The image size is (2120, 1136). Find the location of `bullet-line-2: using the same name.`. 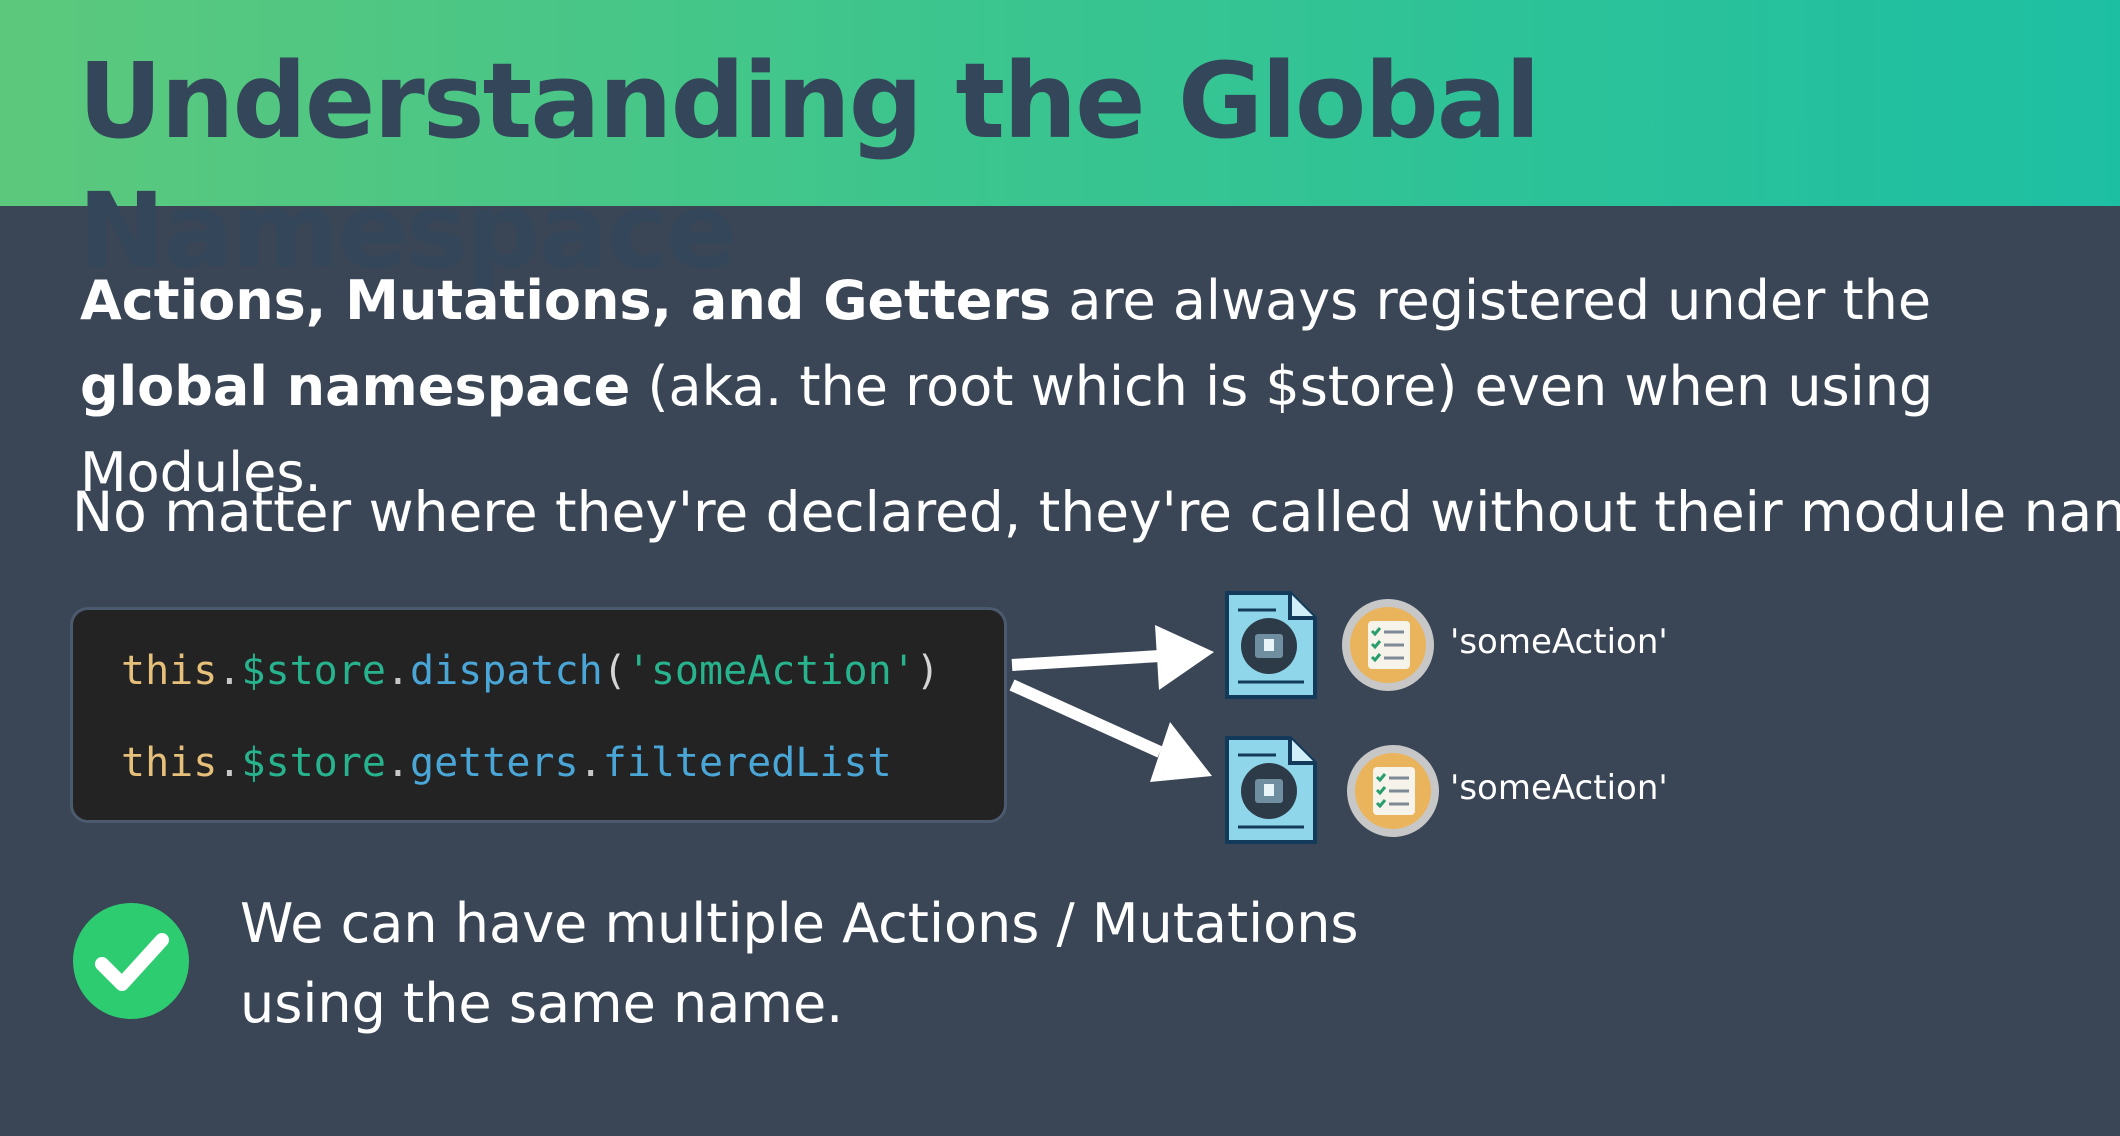

bullet-line-2: using the same name. is located at coordinates (542, 1003).